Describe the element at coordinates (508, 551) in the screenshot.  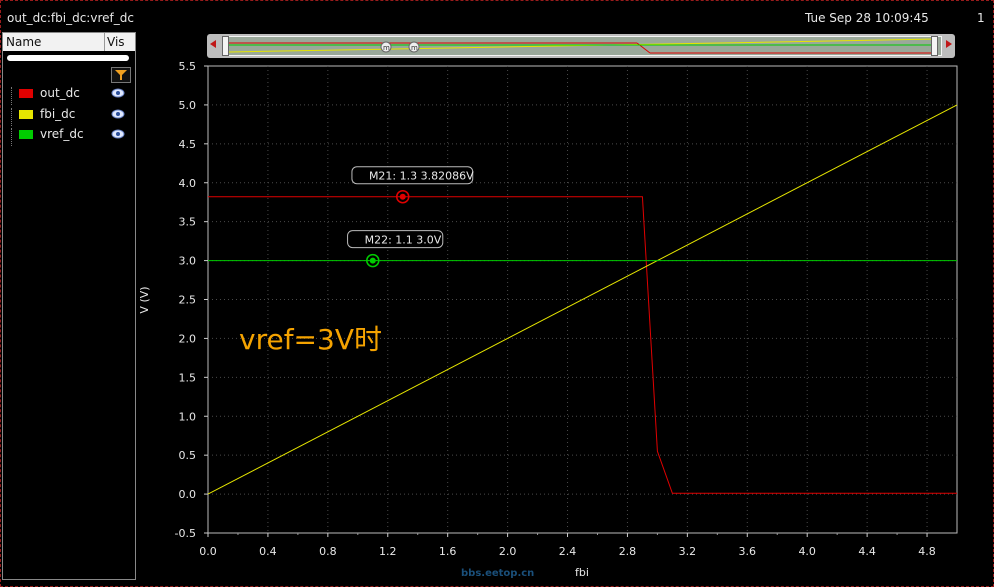
I see `x-tick-label: 2.0` at that location.